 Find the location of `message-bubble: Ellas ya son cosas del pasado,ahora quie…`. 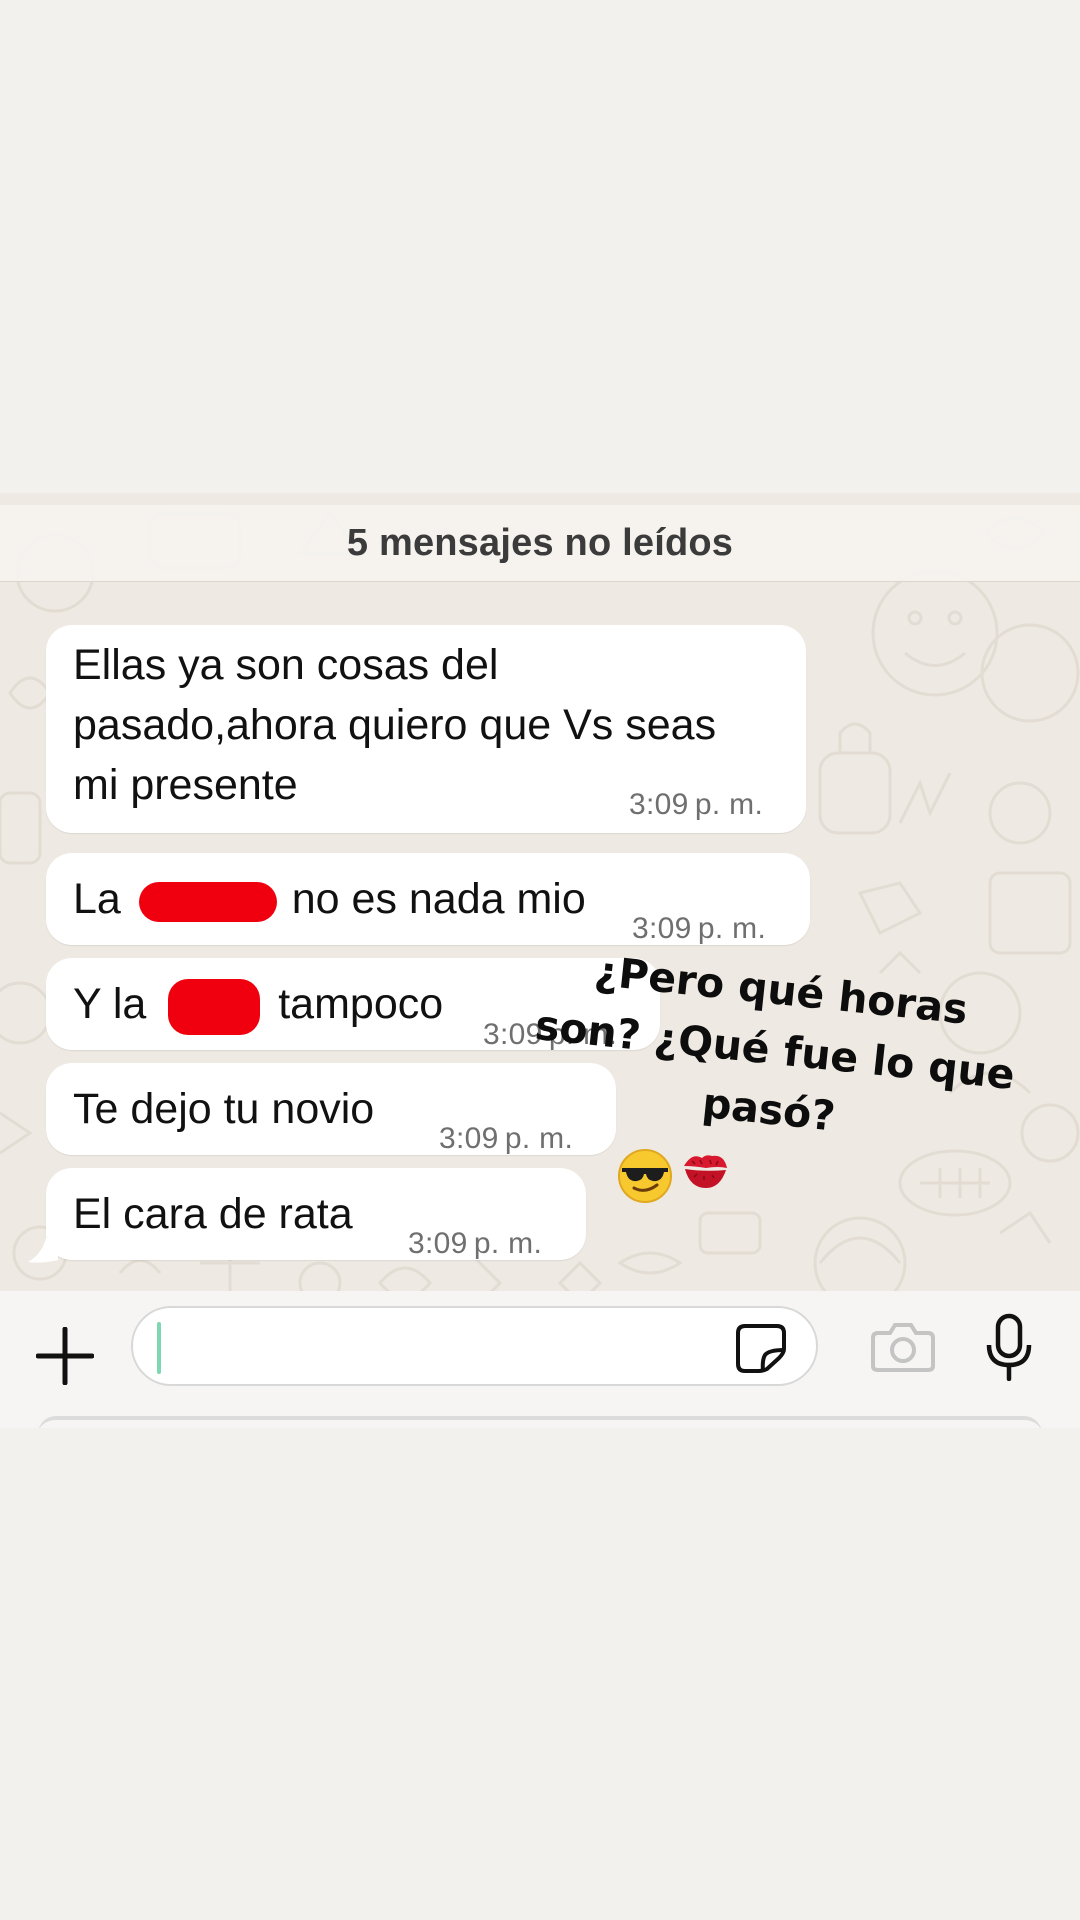

message-bubble: Ellas ya son cosas del pasado,ahora quie… is located at coordinates (426, 729).